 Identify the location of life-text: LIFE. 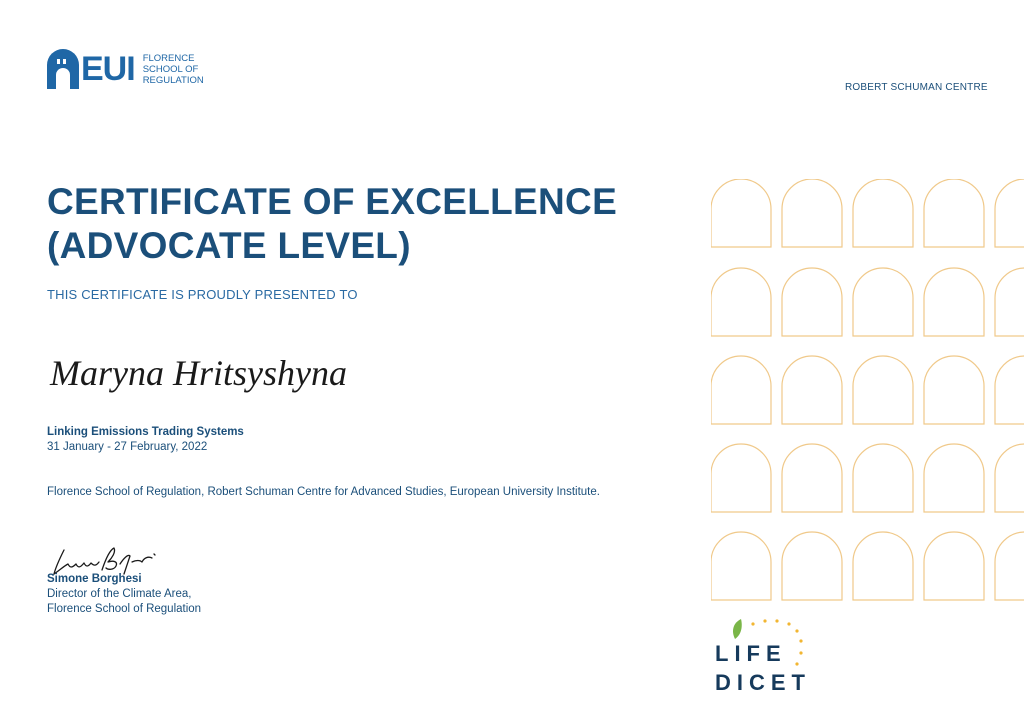
(751, 653).